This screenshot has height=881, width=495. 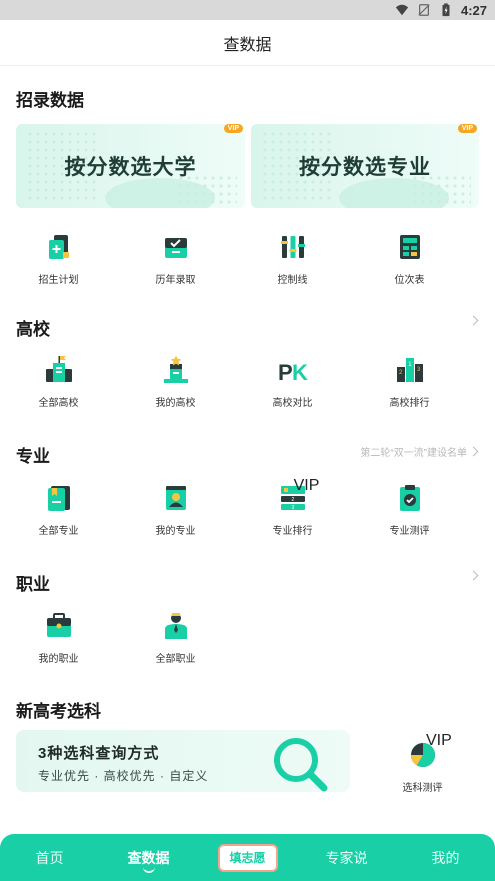 What do you see at coordinates (58, 247) in the screenshot?
I see `enrollment-plan-icon` at bounding box center [58, 247].